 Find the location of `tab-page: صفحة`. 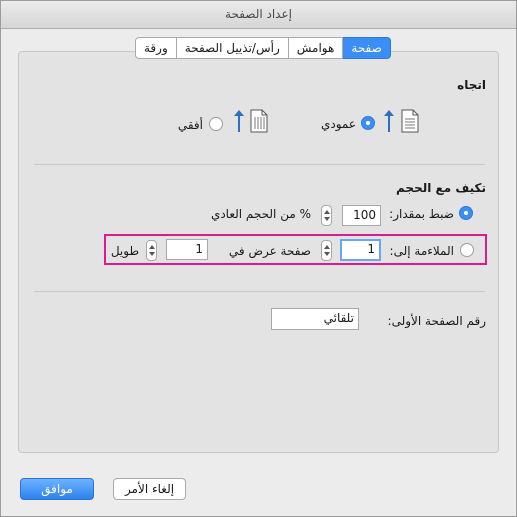

tab-page: صفحة is located at coordinates (367, 48).